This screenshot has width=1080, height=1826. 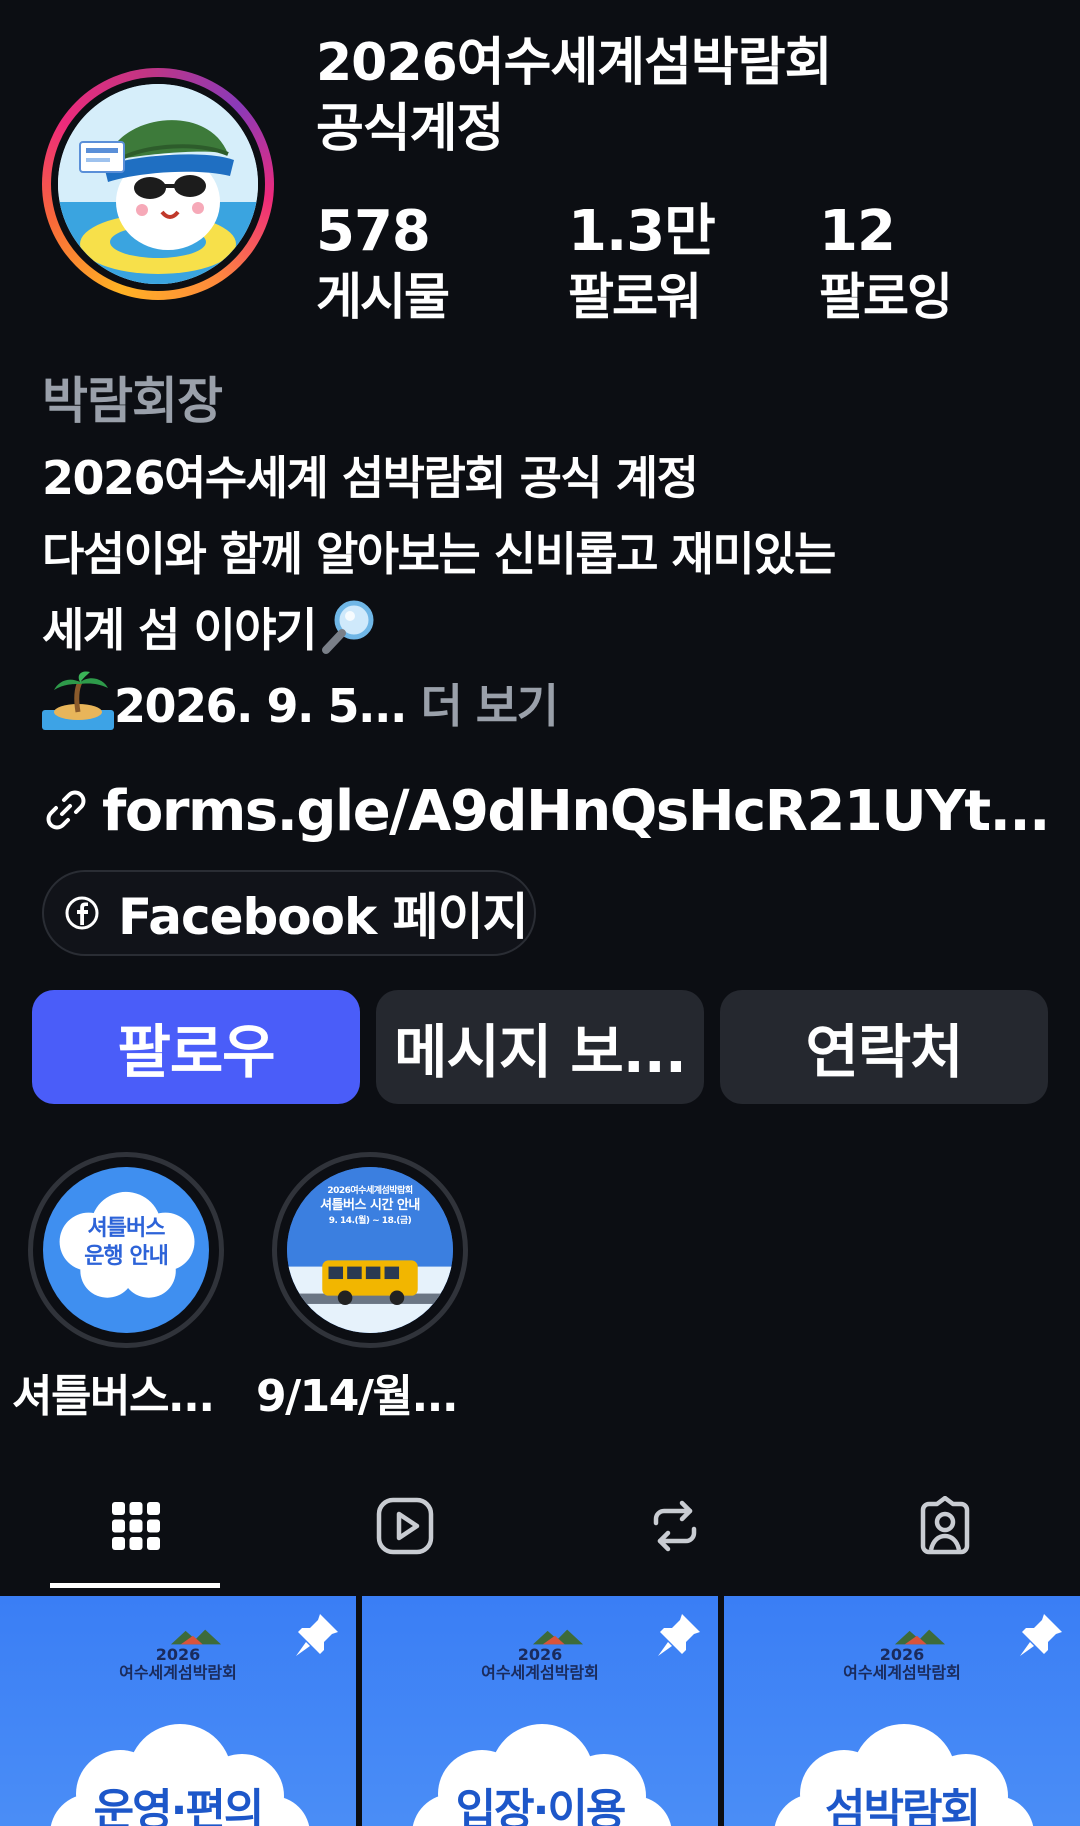 I want to click on highlight-cover: 셔틀버스 운행 안내, so click(x=126, y=1250).